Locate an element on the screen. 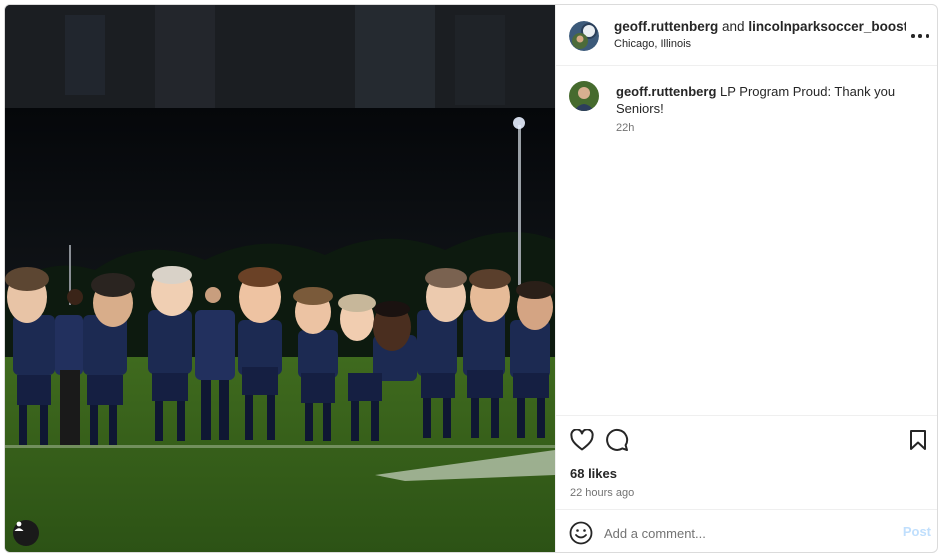  post-comment-button: Post is located at coordinates (917, 531).